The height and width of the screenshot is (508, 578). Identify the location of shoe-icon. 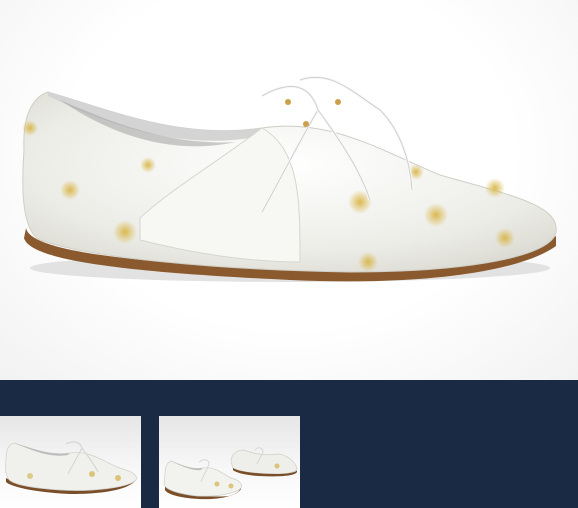
(71, 467).